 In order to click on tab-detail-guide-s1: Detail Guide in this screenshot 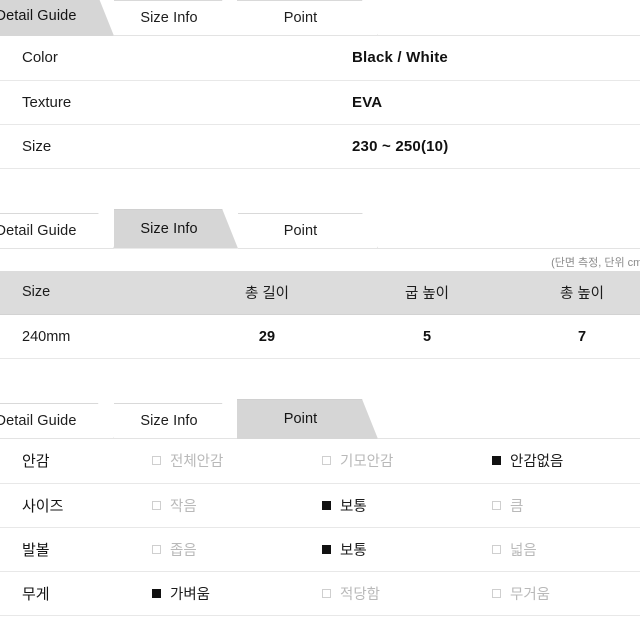, I will do `click(57, 18)`.